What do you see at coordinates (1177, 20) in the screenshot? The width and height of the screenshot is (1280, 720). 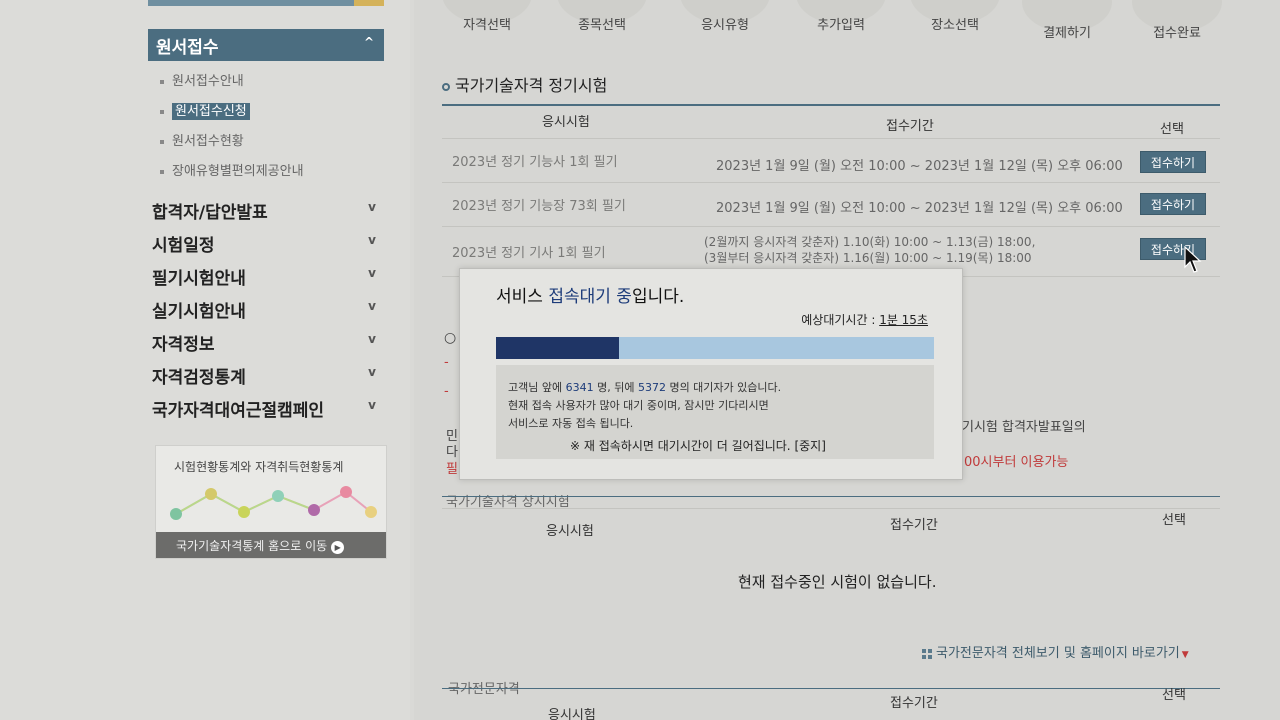 I see `step-7: 접수완료` at bounding box center [1177, 20].